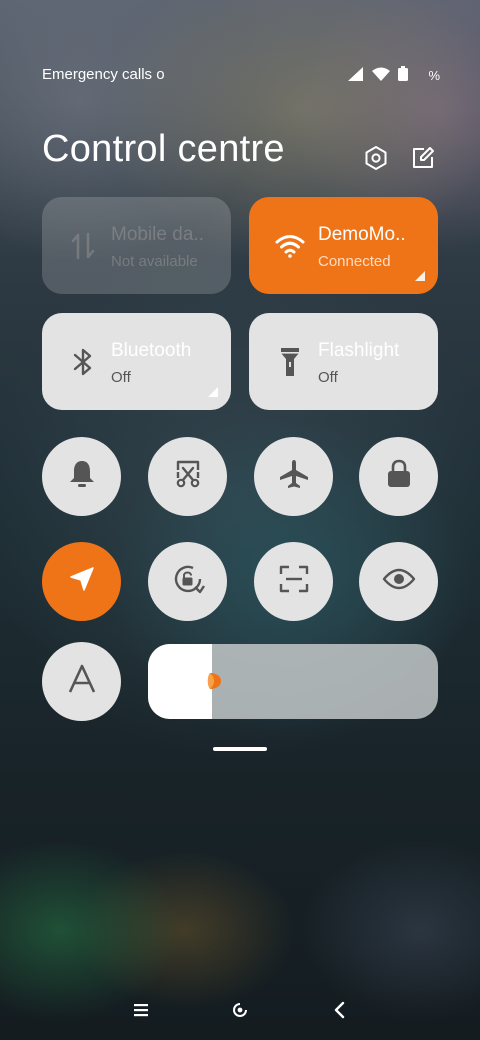 The width and height of the screenshot is (480, 1040). I want to click on bell-icon, so click(82, 476).